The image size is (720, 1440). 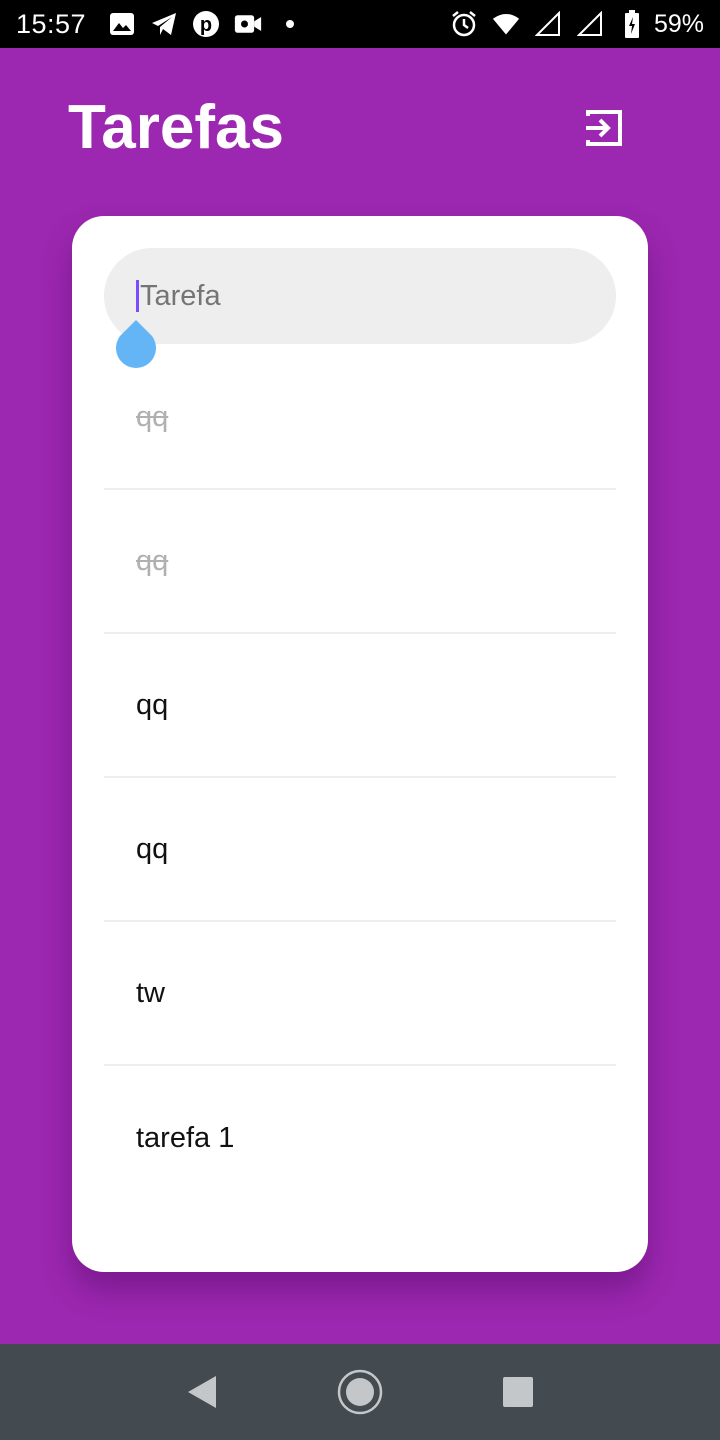 What do you see at coordinates (360, 128) in the screenshot?
I see `app-header: Tarefas` at bounding box center [360, 128].